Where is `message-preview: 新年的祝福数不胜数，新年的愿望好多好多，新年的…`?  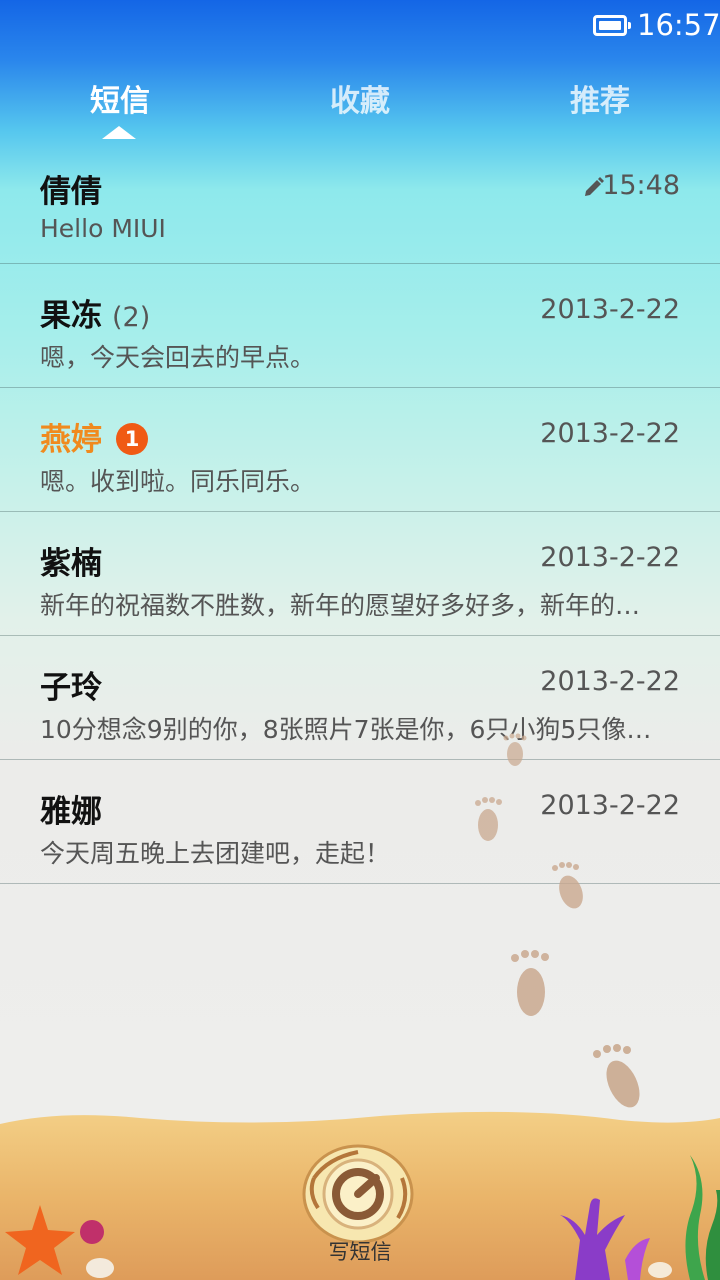
message-preview: 新年的祝福数不胜数，新年的愿望好多好多，新年的… is located at coordinates (340, 605).